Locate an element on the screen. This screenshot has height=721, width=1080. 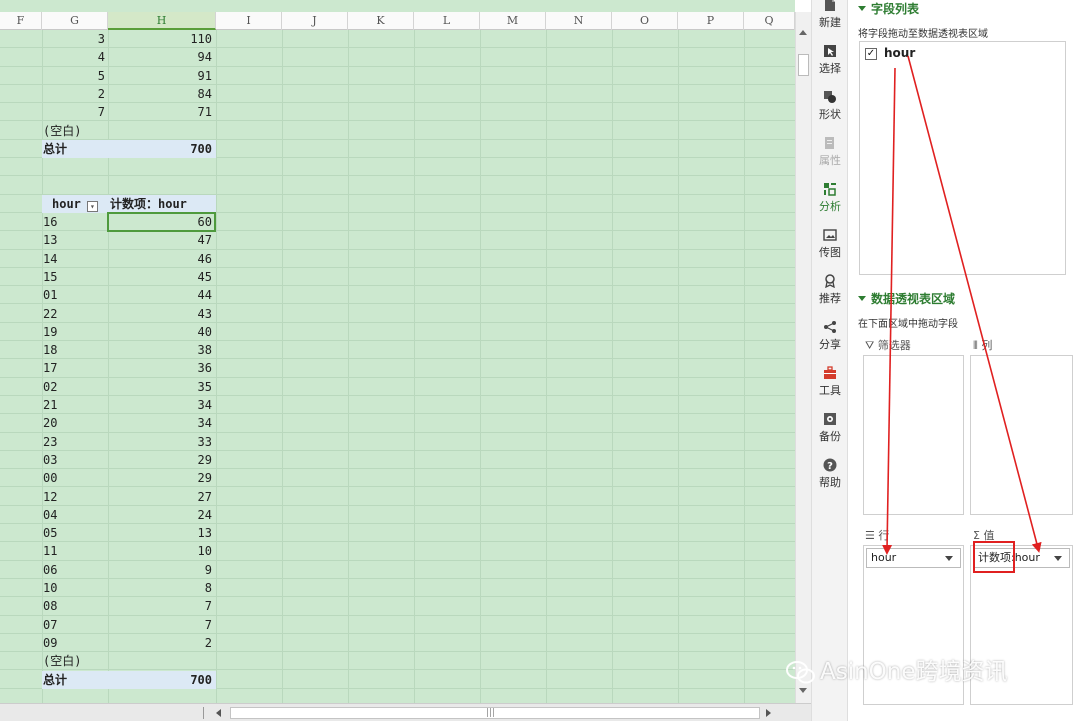
col-header-q: Q is located at coordinates (769, 21).